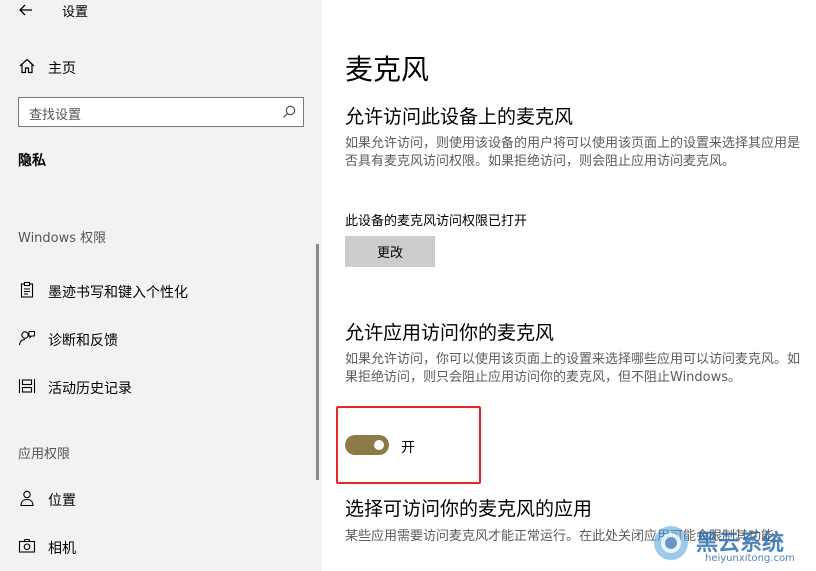  I want to click on back-arrow-icon, so click(26, 10).